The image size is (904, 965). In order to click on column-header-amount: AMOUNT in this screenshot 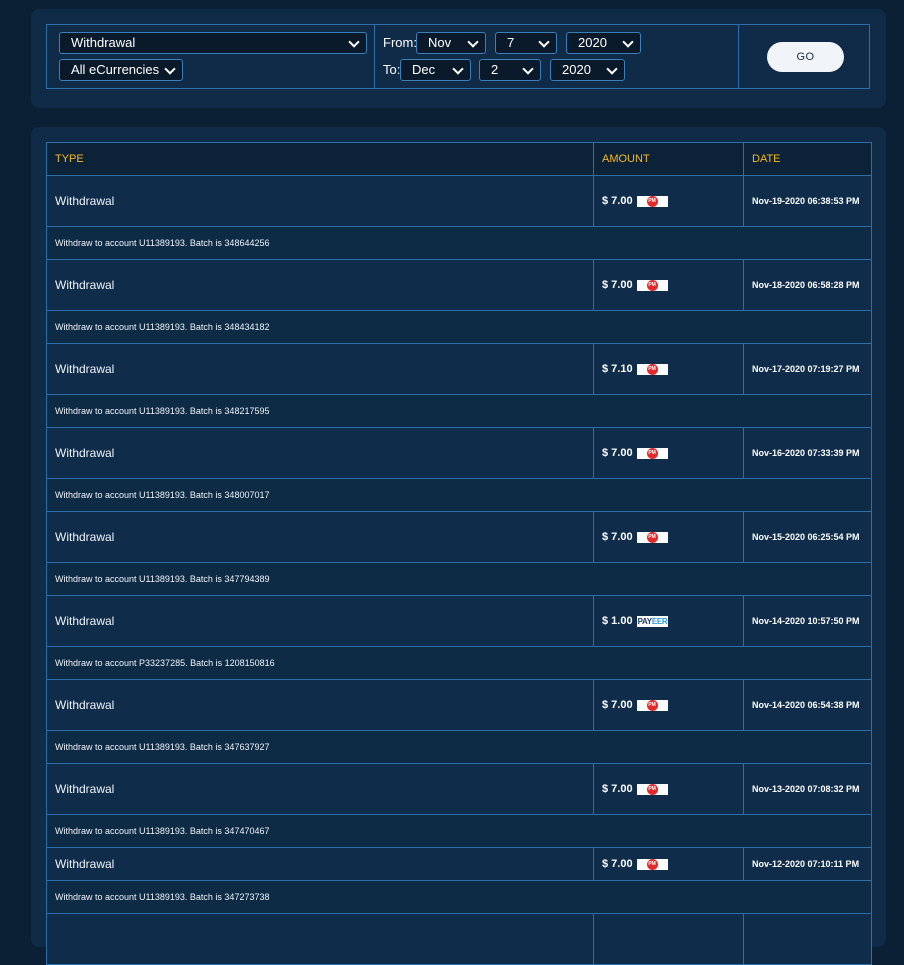, I will do `click(668, 159)`.